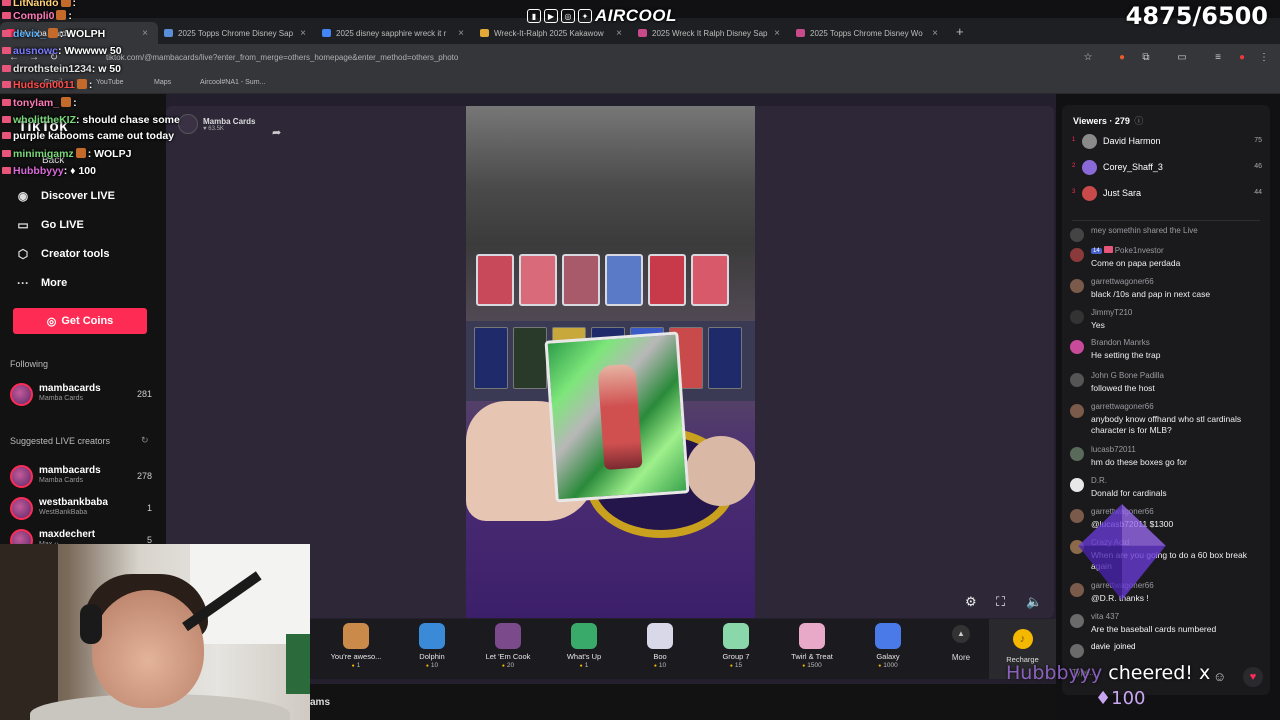 This screenshot has width=1280, height=720. Describe the element at coordinates (1167, 194) in the screenshot. I see `top-viewer-row: 3 Just Sara 44` at that location.